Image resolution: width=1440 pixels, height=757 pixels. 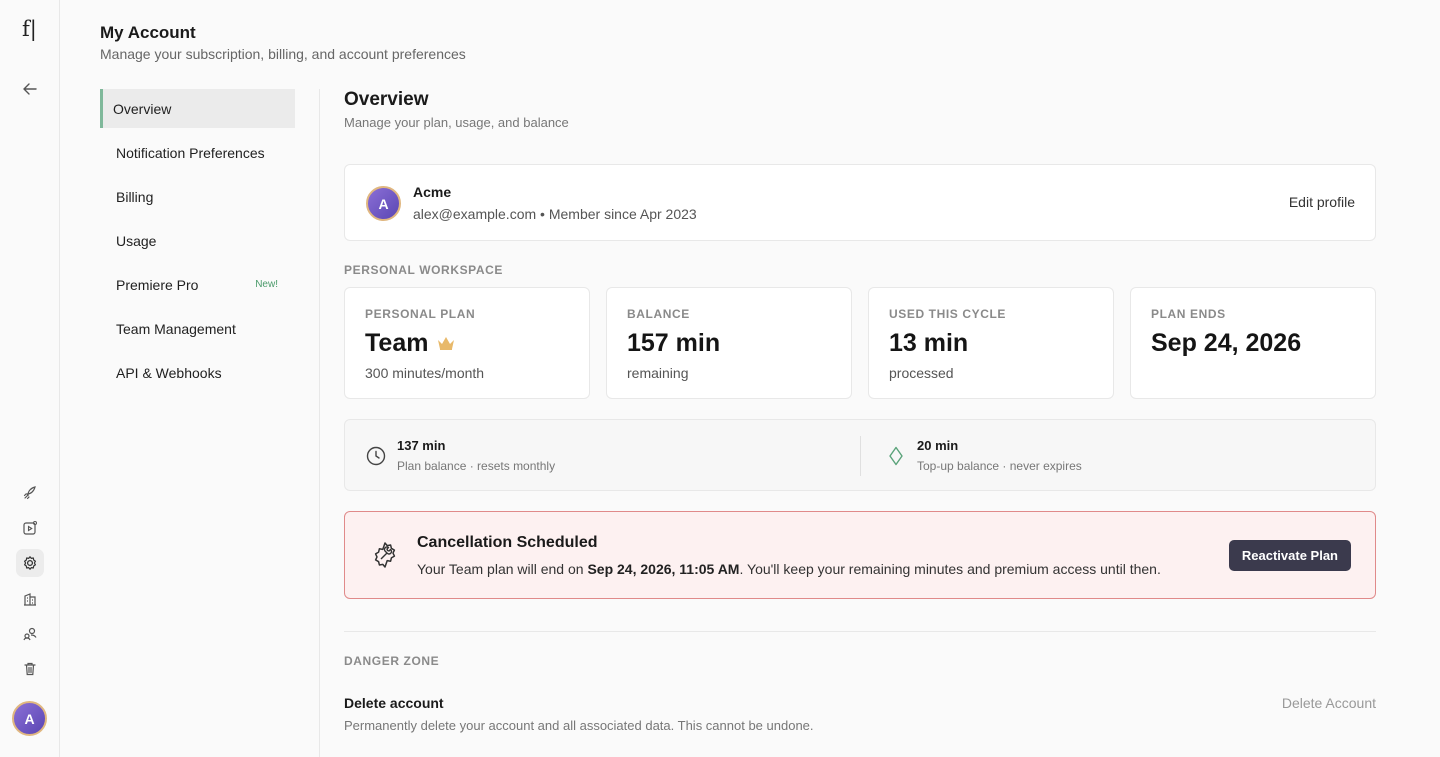 I want to click on nav-item-label: Premiere Pro, so click(x=157, y=284).